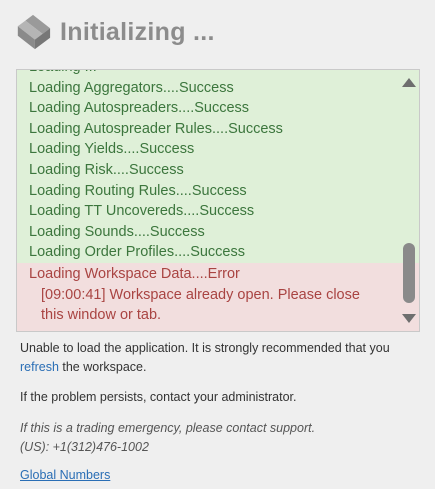 This screenshot has height=489, width=435. What do you see at coordinates (117, 231) in the screenshot?
I see `log-line: Loading Sounds....Success` at bounding box center [117, 231].